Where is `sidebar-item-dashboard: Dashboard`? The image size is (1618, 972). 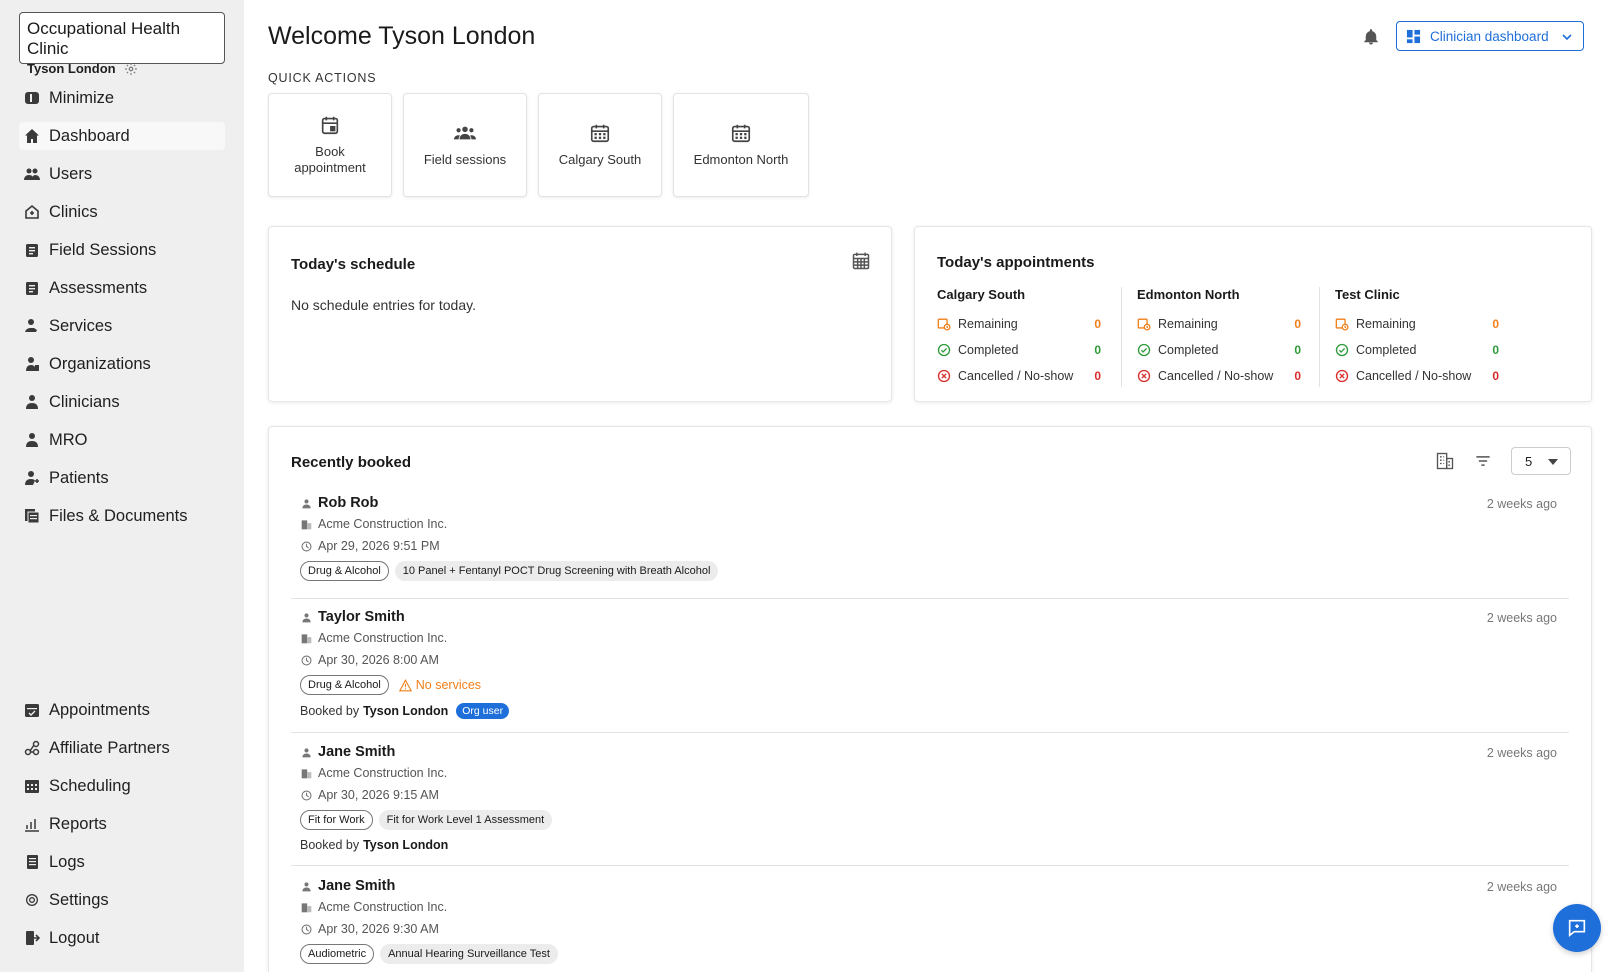 sidebar-item-dashboard: Dashboard is located at coordinates (122, 136).